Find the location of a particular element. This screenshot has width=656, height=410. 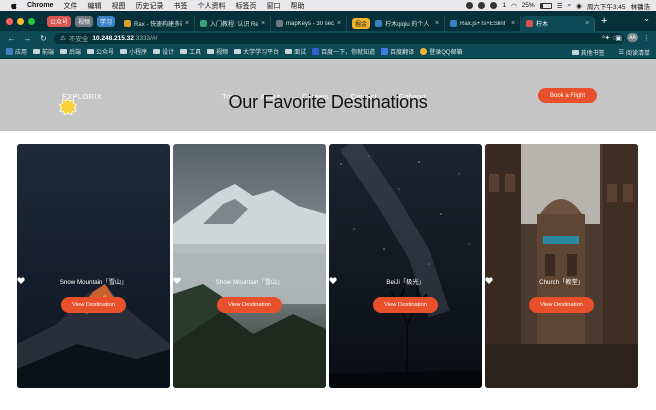

more-menu-icon: ⋮ is located at coordinates (646, 38).